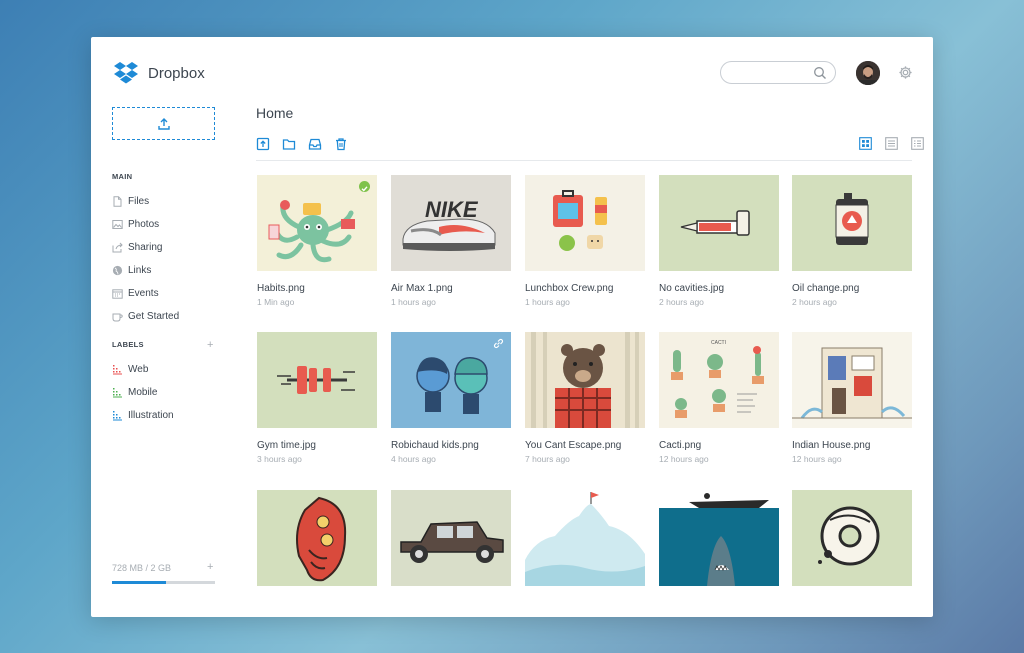 Image resolution: width=1024 pixels, height=653 pixels. I want to click on file-tile: Gym time.jpg 3 hours ago, so click(317, 398).